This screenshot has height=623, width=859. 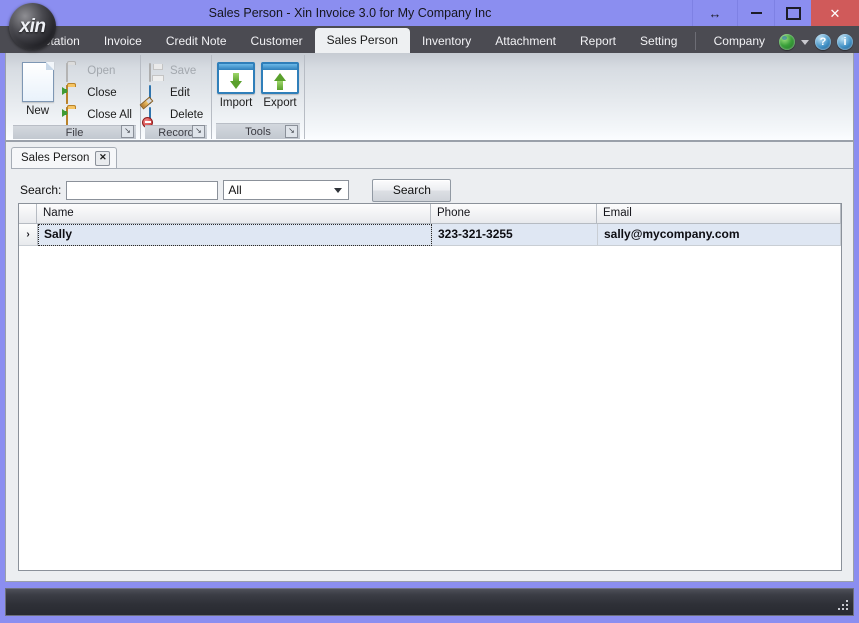 I want to click on minimize-icon, so click(x=756, y=13).